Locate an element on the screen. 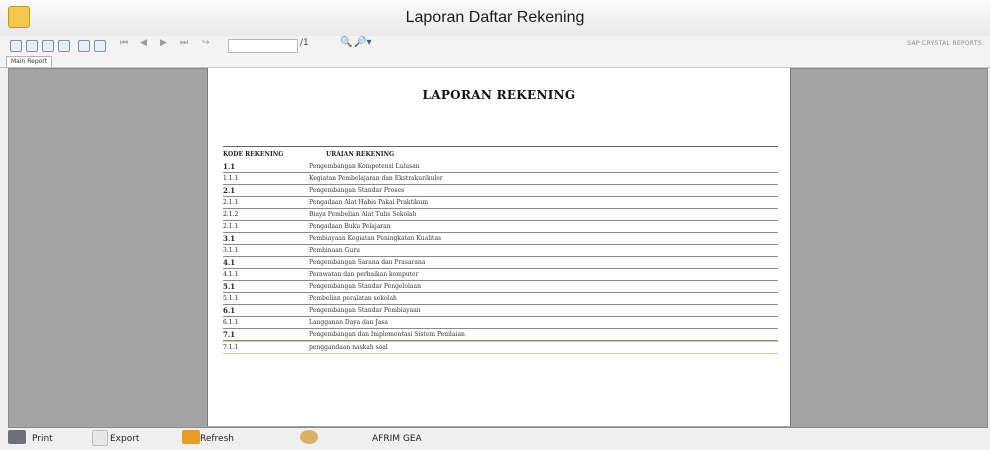 This screenshot has height=450, width=990. user-icon is located at coordinates (309, 437).